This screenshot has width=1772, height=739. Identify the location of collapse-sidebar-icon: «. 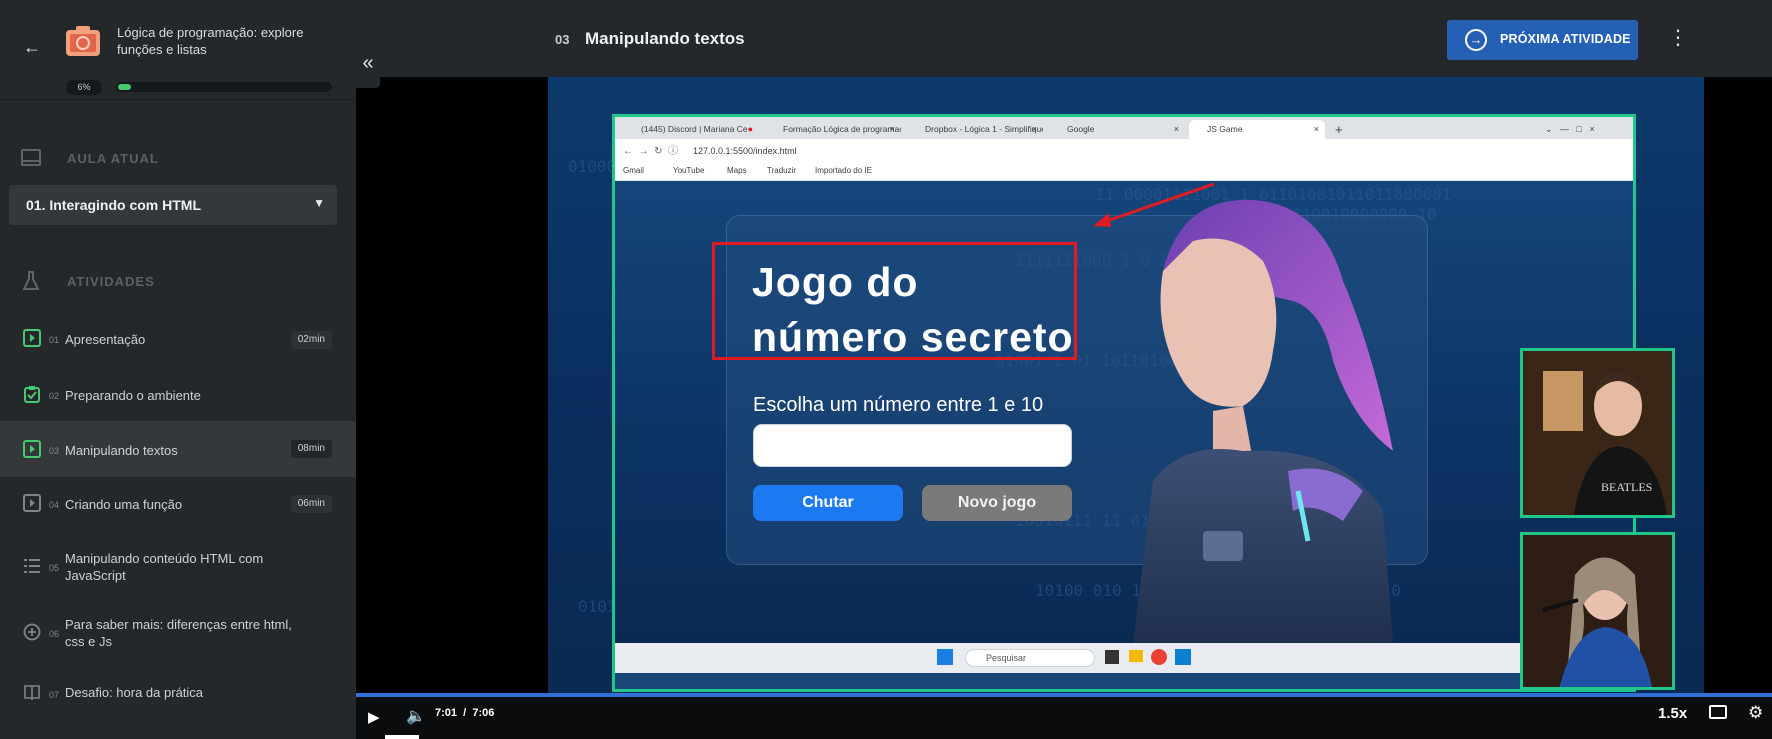
(368, 63).